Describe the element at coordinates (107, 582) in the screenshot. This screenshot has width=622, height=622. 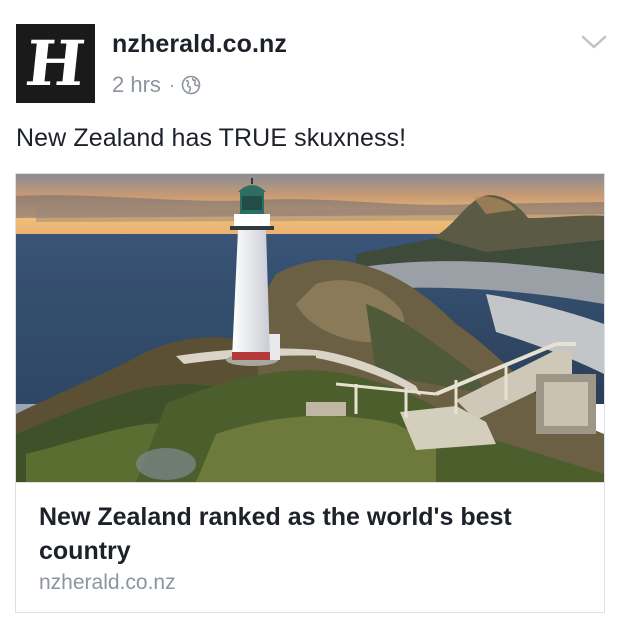
I see `link-domain: nzherald.co.nz` at that location.